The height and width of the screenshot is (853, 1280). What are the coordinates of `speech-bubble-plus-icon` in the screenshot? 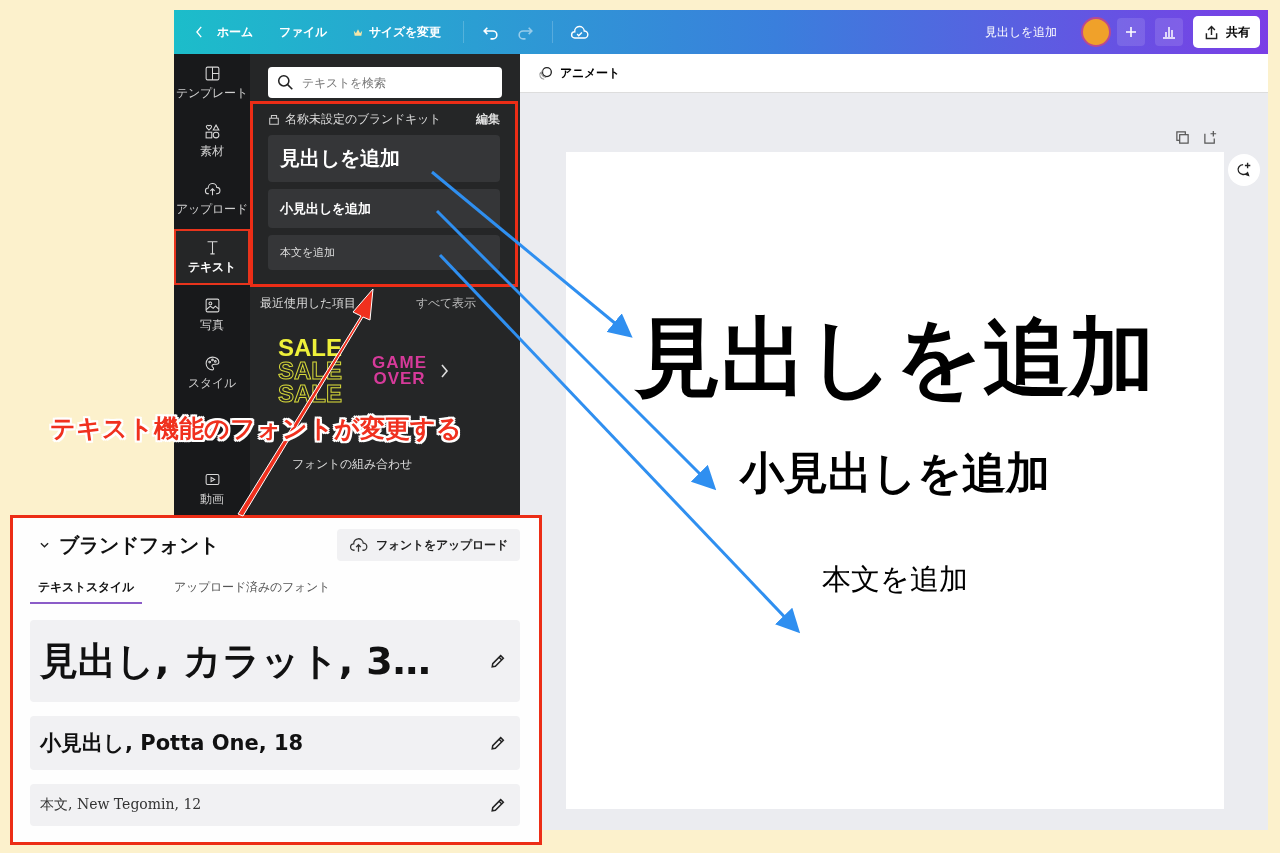 It's located at (1244, 170).